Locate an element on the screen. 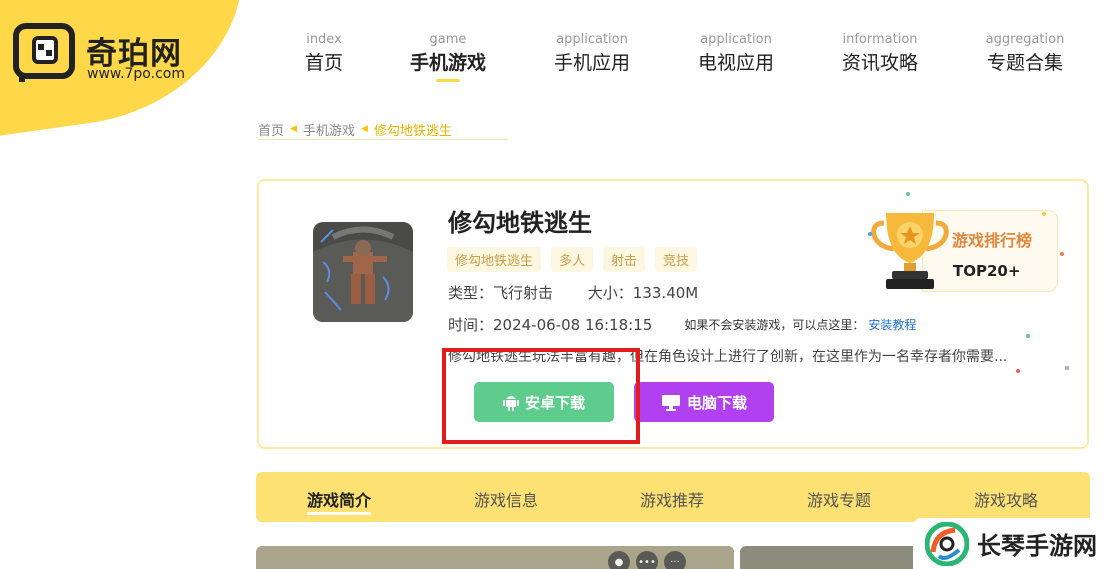  tab-active-indicator is located at coordinates (339, 513).